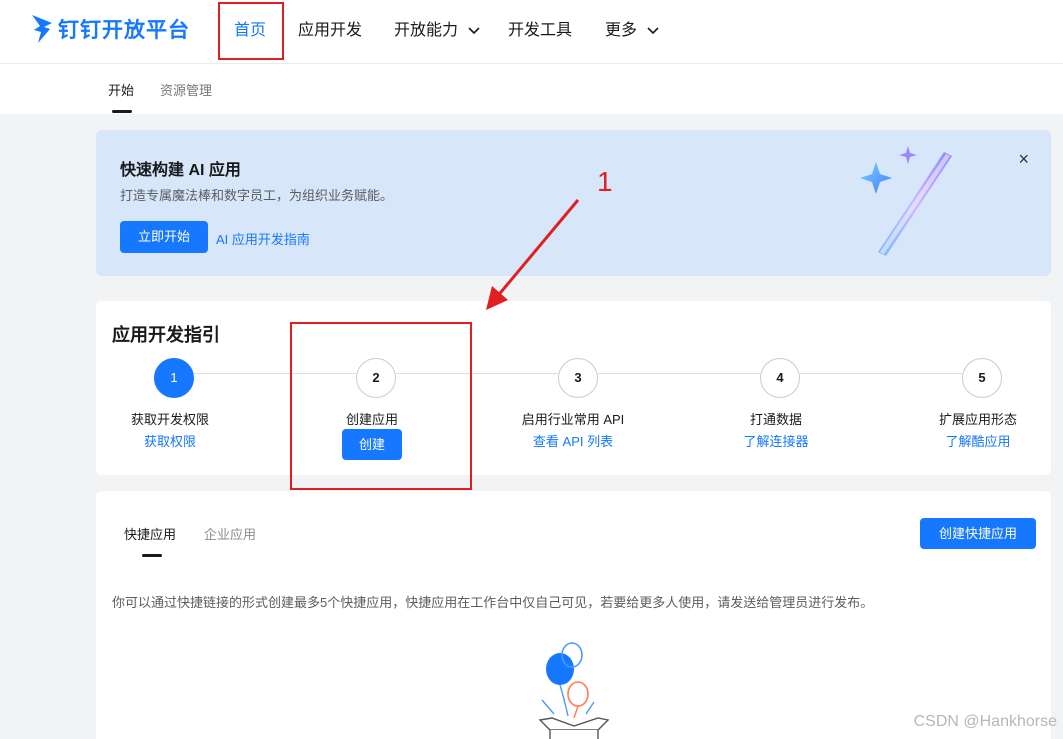 The height and width of the screenshot is (739, 1063). Describe the element at coordinates (263, 238) in the screenshot. I see `ai-guide-link: AI 应用开发指南` at that location.